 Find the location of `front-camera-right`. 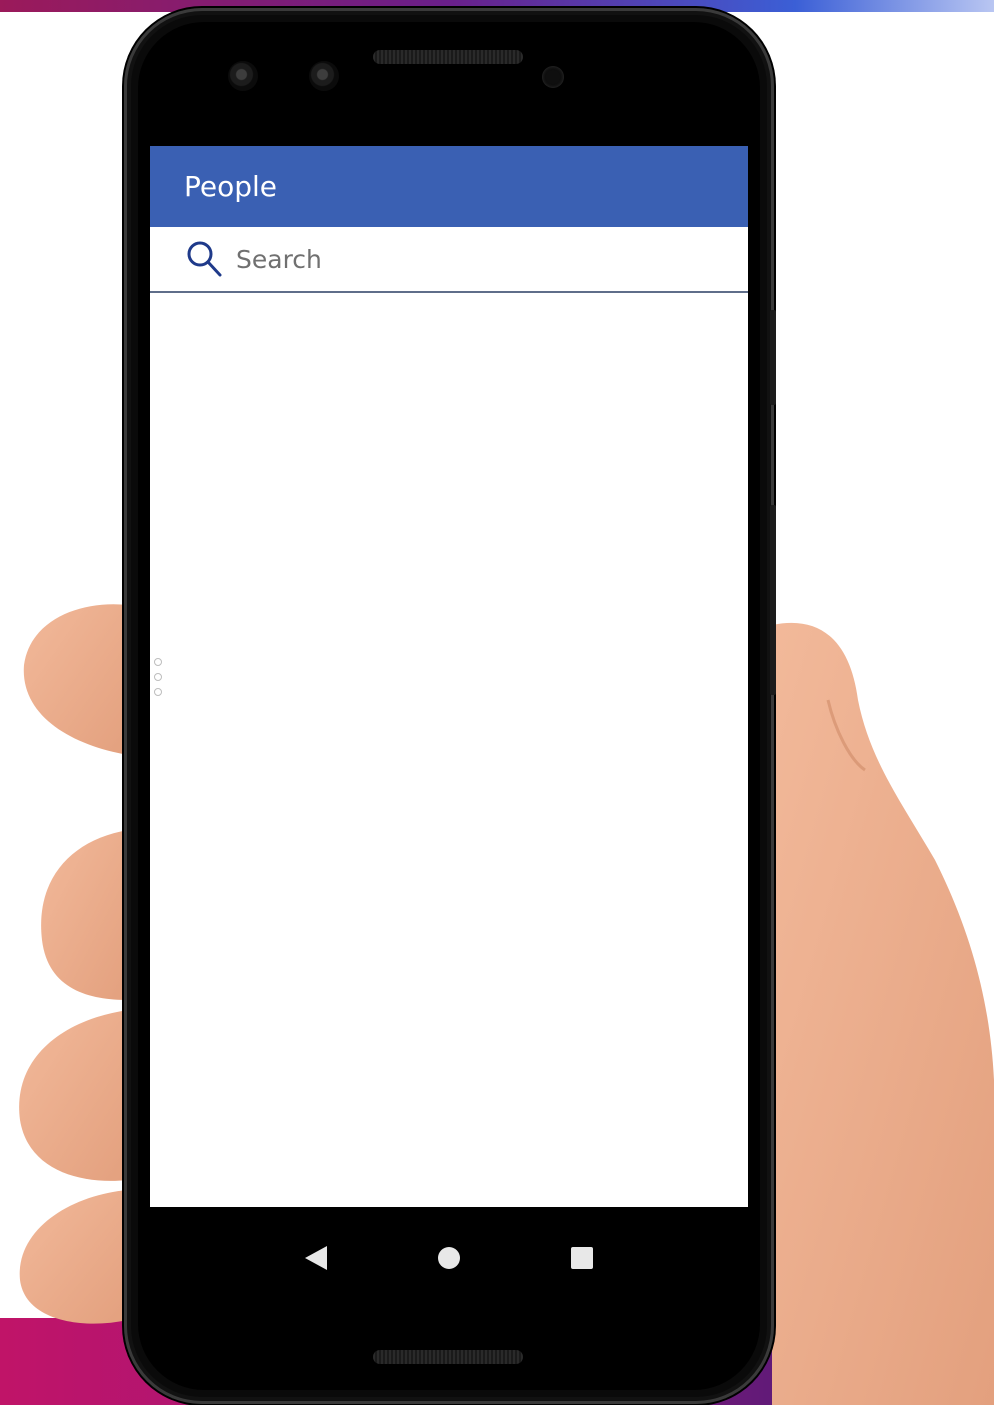

front-camera-right is located at coordinates (324, 76).